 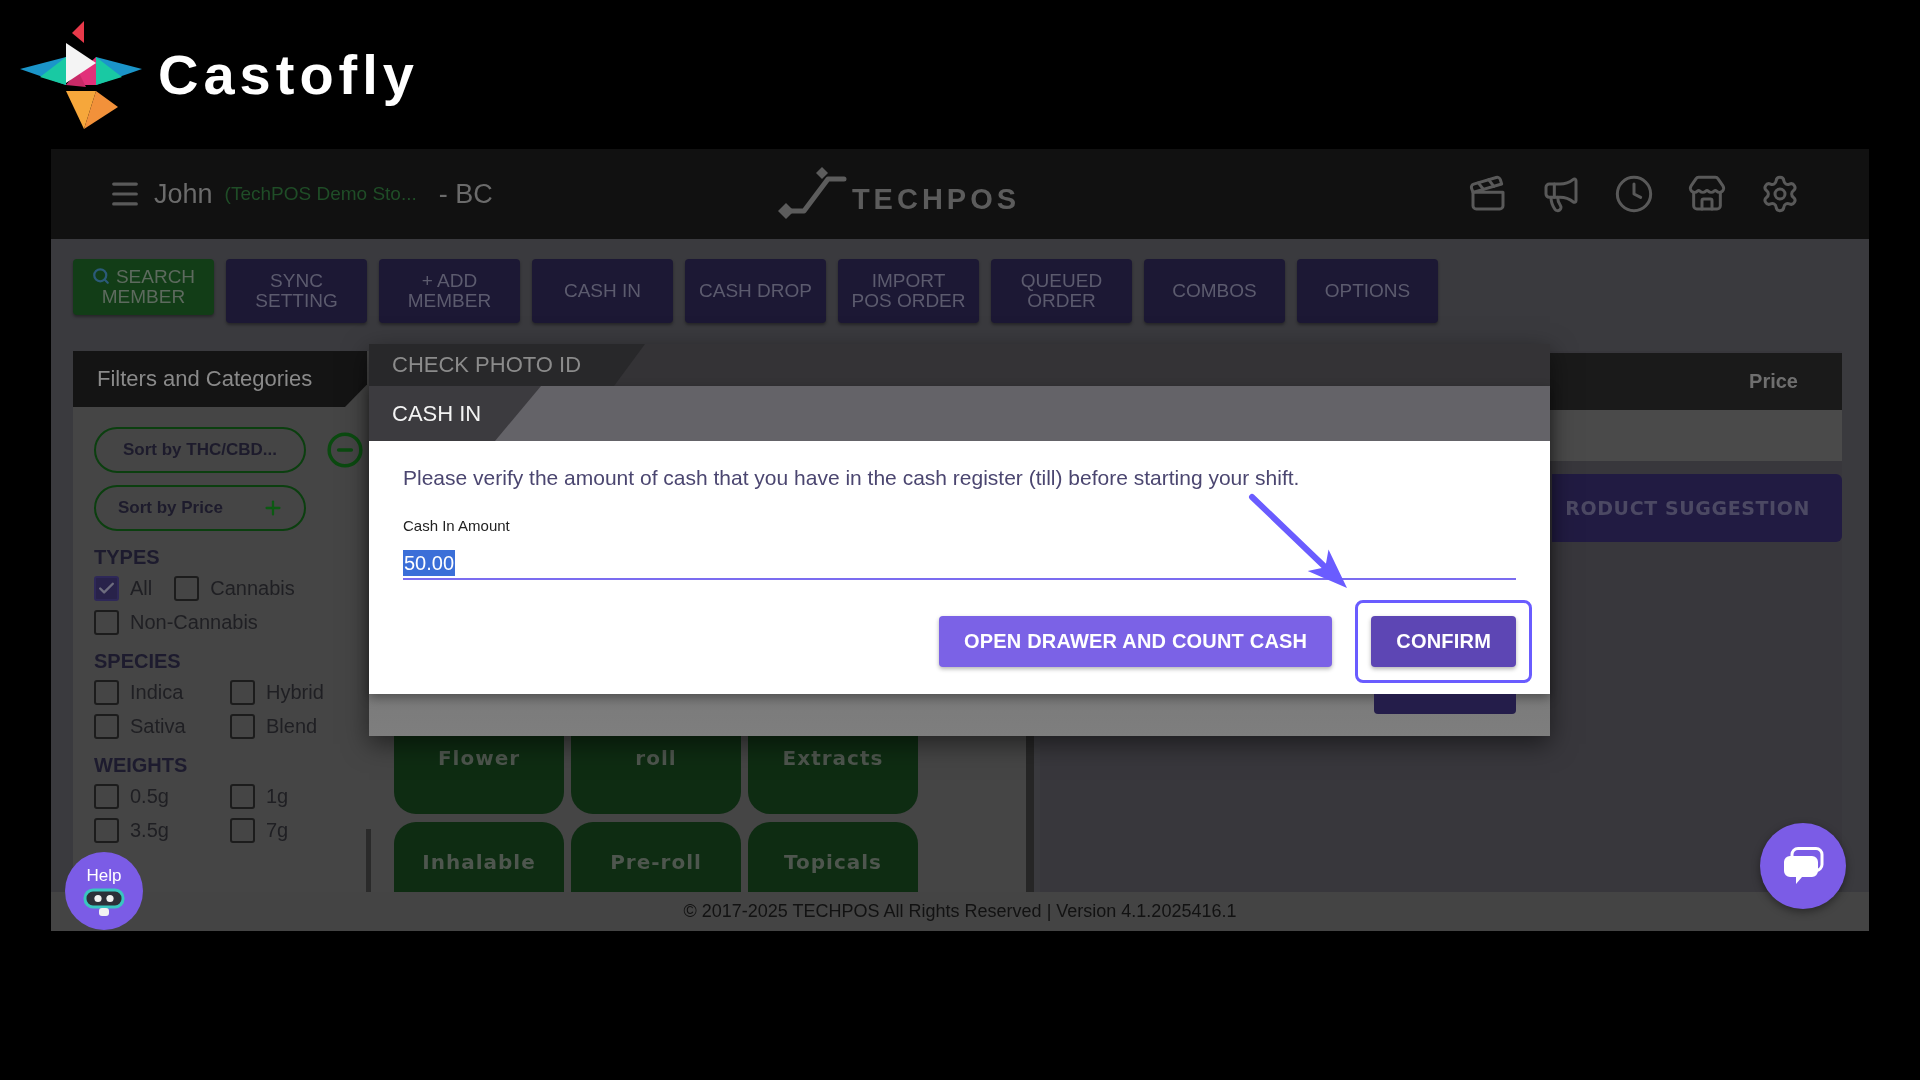 I want to click on column-header: Price, so click(x=1773, y=381).